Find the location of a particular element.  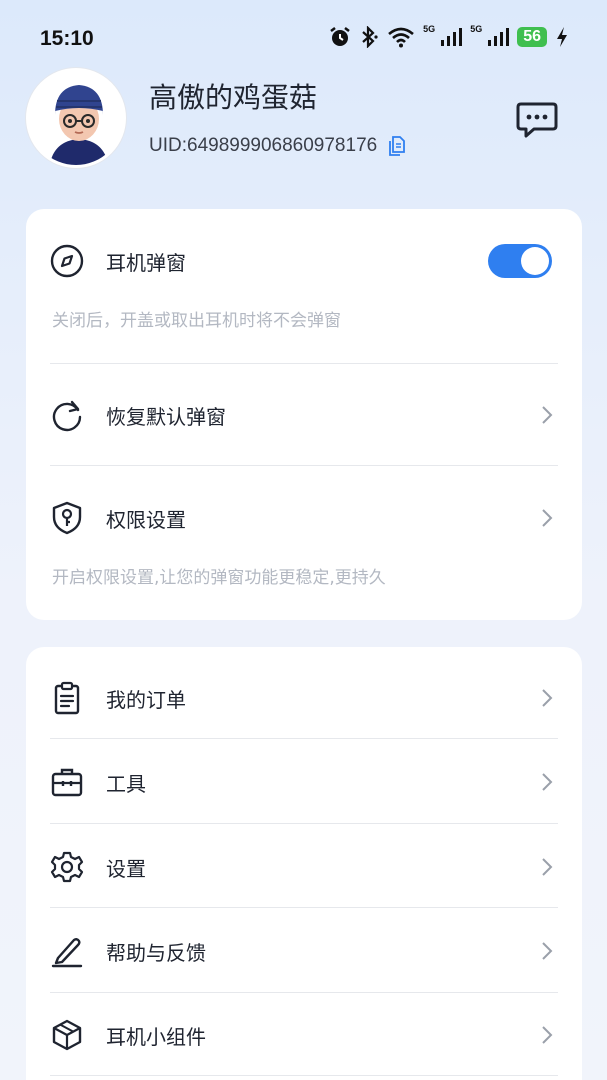

menu-item-label: 耳机小组件 is located at coordinates (156, 1036).